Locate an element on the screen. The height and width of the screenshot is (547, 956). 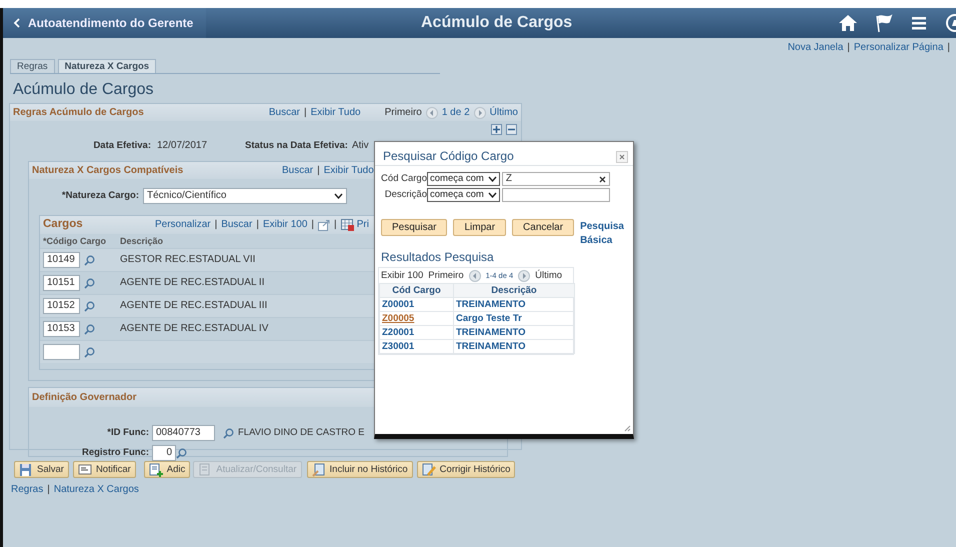
save-icon is located at coordinates (26, 469).